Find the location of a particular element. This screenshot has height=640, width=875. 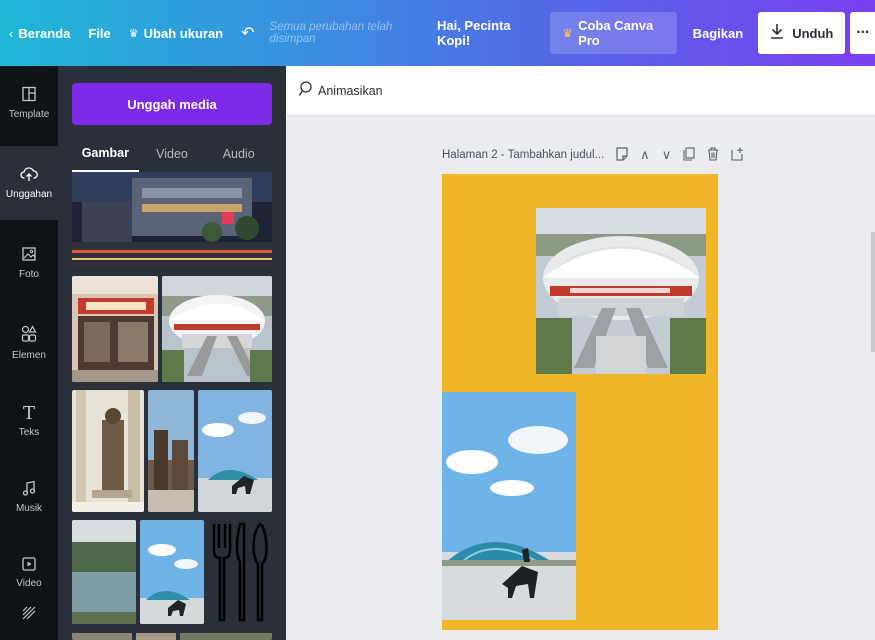

rail-item-photos: Foto is located at coordinates (29, 263).